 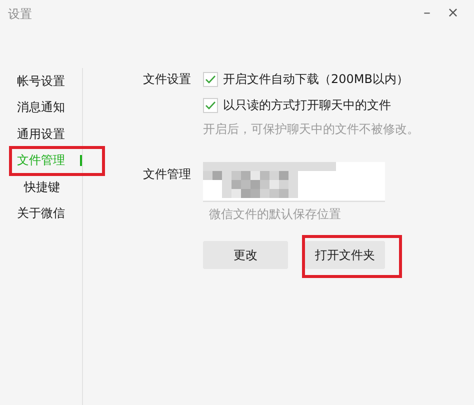 What do you see at coordinates (41, 107) in the screenshot?
I see `sidebar-item: 消息通知` at bounding box center [41, 107].